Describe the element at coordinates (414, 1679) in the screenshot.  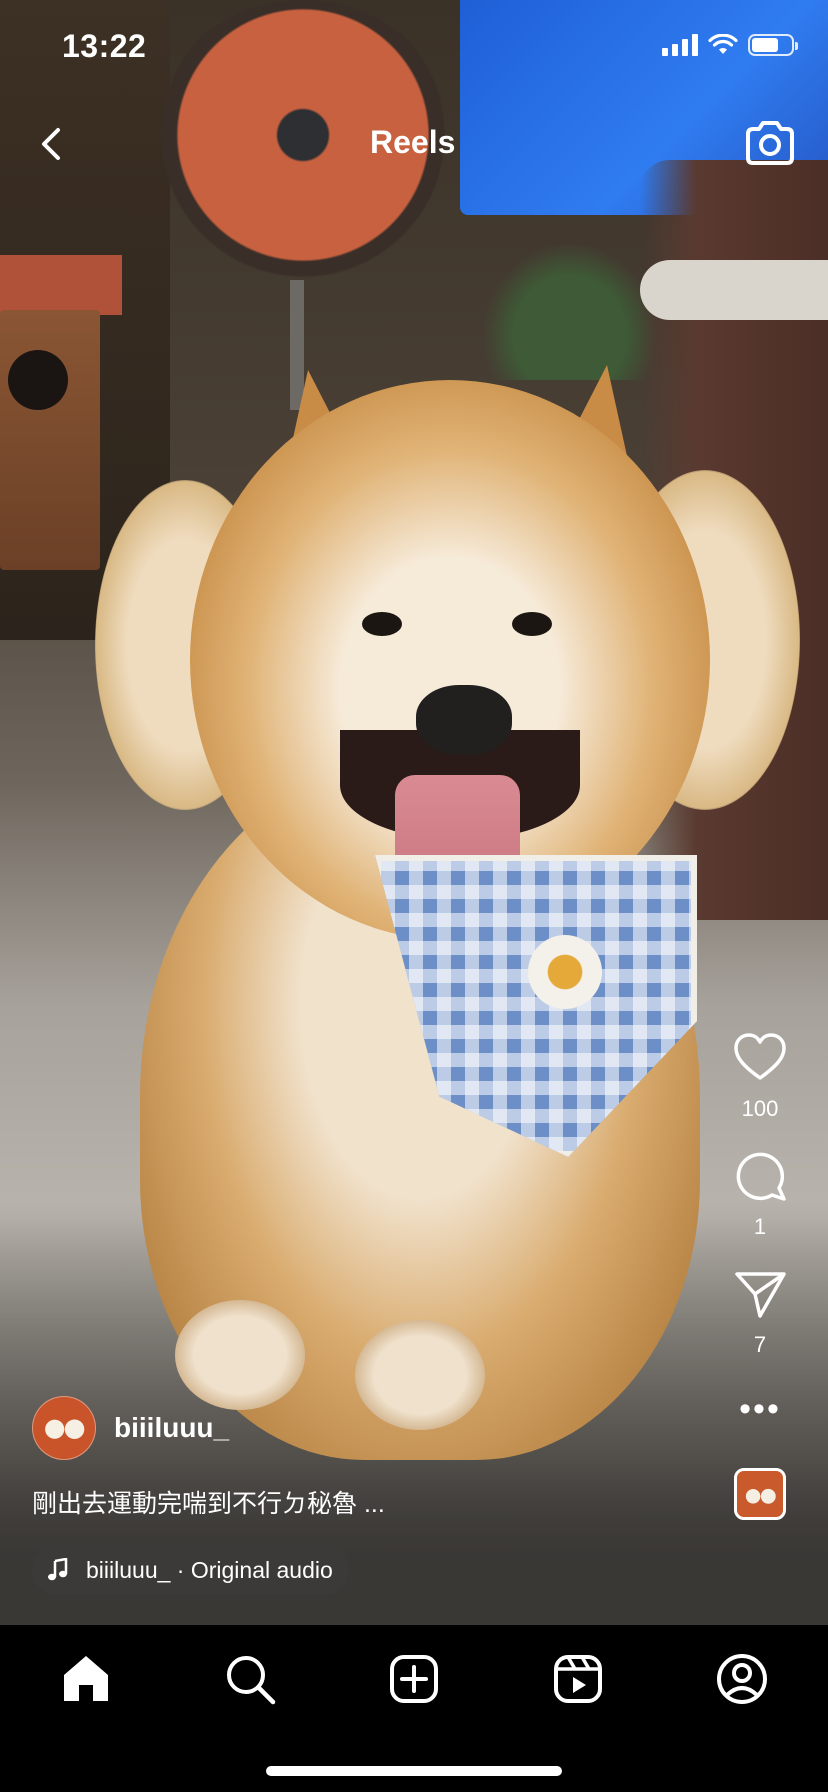
I see `create-icon` at that location.